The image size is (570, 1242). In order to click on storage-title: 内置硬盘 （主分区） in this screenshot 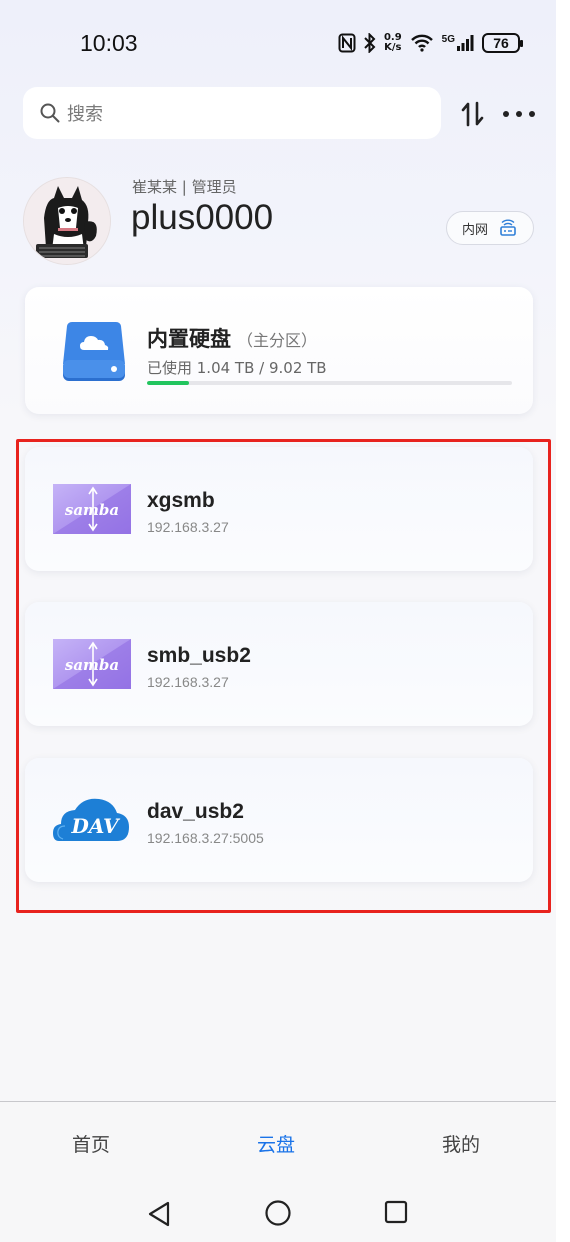, I will do `click(232, 338)`.